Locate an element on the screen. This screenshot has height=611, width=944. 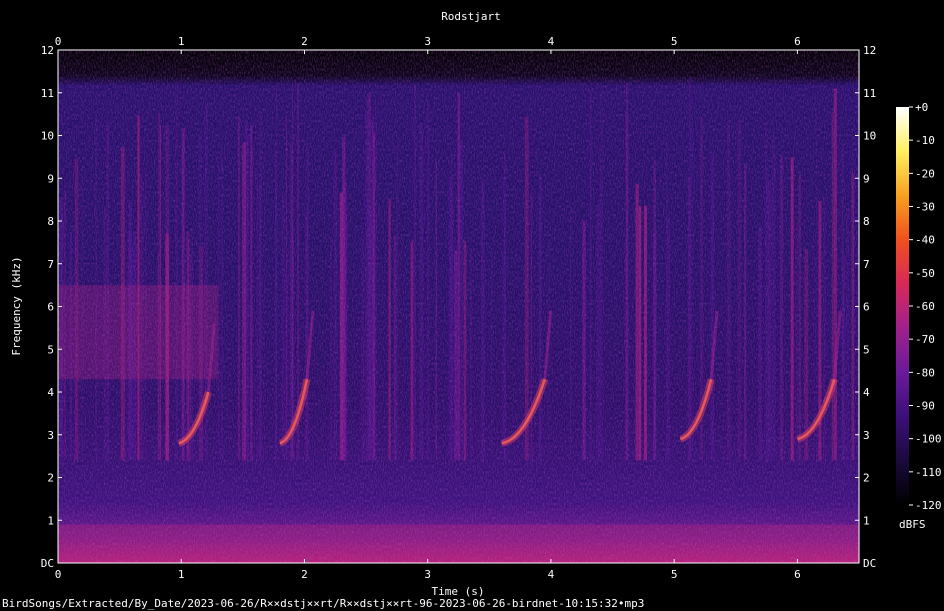
colorbar-tick-label: -80 is located at coordinates (925, 372).